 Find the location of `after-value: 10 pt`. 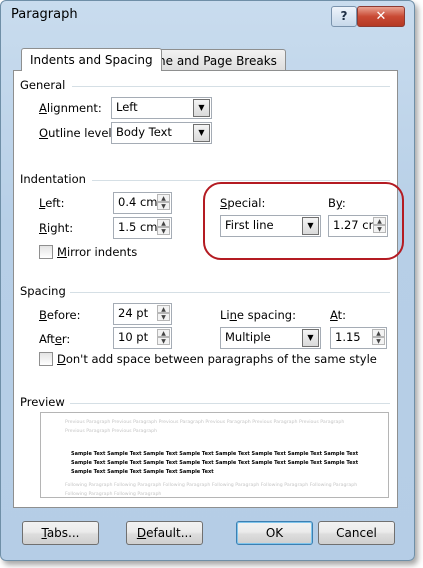

after-value: 10 pt is located at coordinates (133, 337).